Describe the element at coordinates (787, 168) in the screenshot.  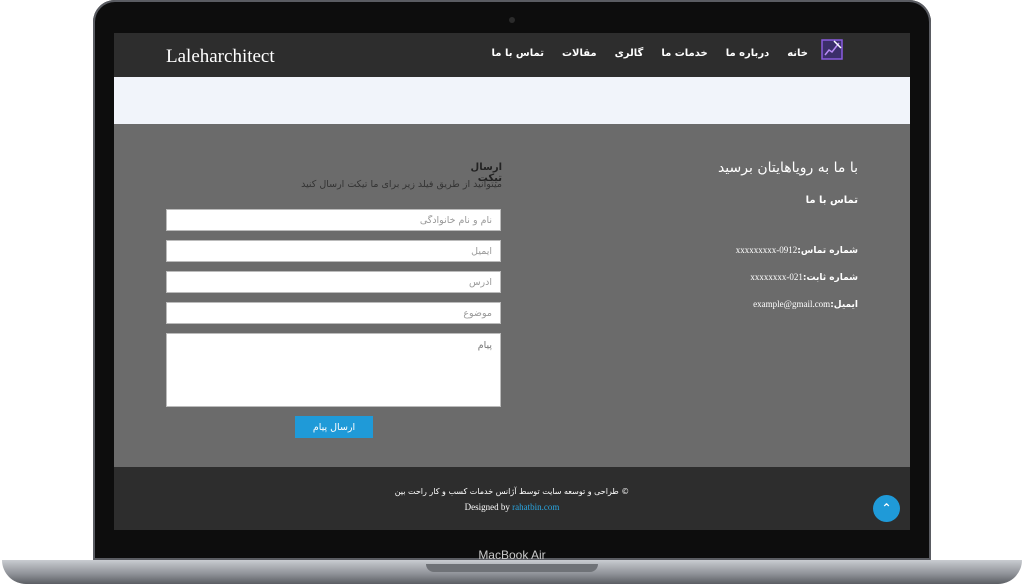
I see `contact-heading: با ما به رویاهایتان برسید` at that location.